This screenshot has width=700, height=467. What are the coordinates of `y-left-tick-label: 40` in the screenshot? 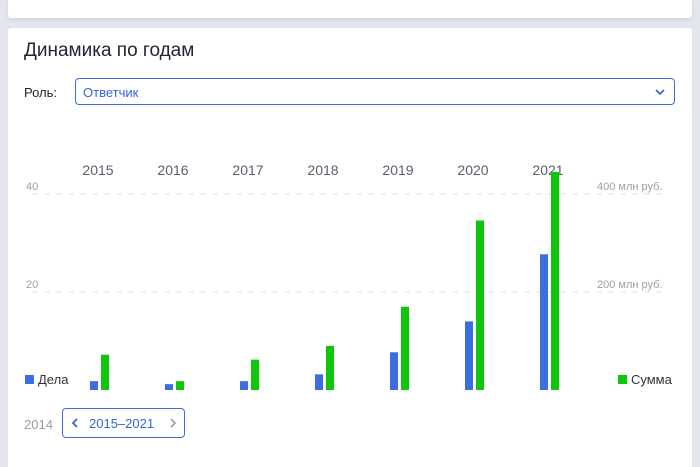 It's located at (32, 187).